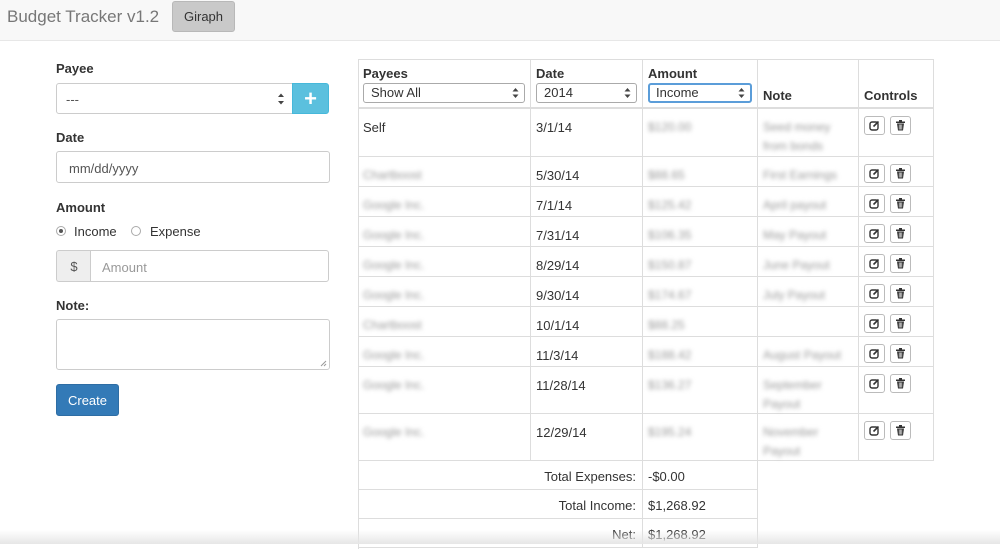 The width and height of the screenshot is (1000, 549). Describe the element at coordinates (670, 432) in the screenshot. I see `amount-text: $195.24` at that location.